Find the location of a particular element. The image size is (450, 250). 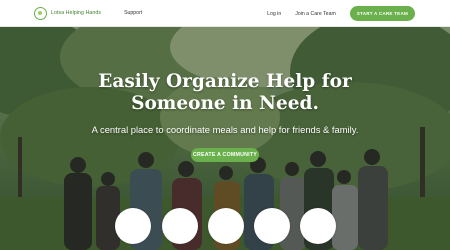

join-care-team-link: Join a Care Team is located at coordinates (315, 14).